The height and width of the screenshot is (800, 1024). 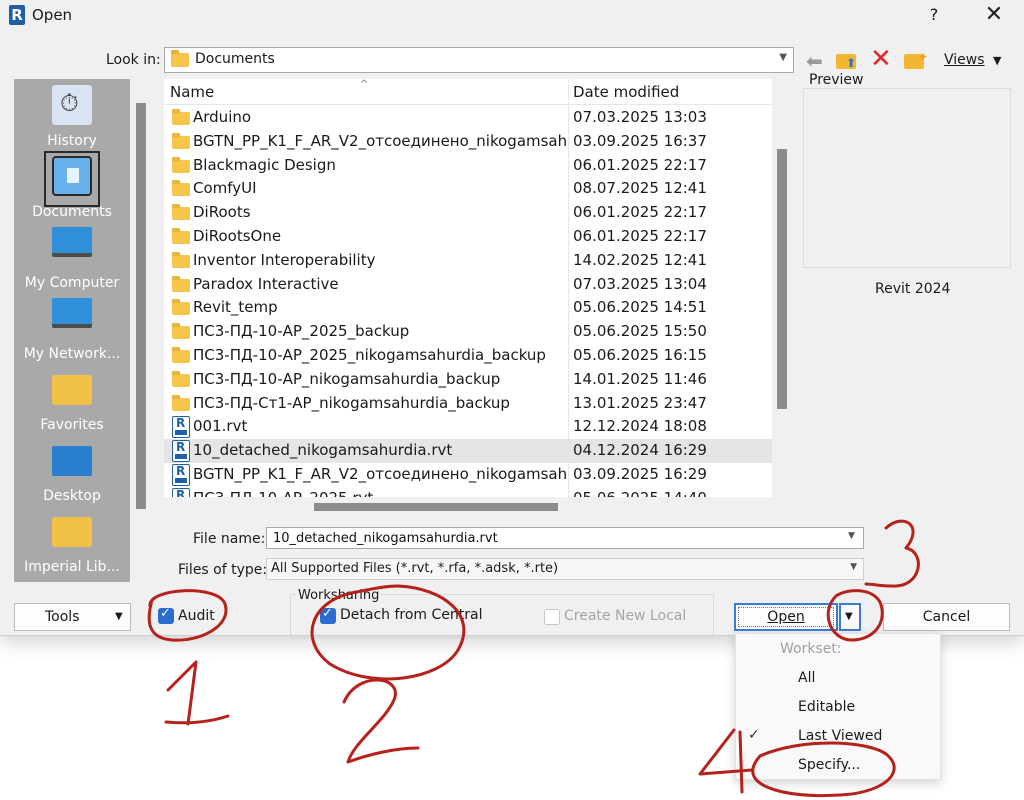 I want to click on audit-checkbox, so click(x=166, y=615).